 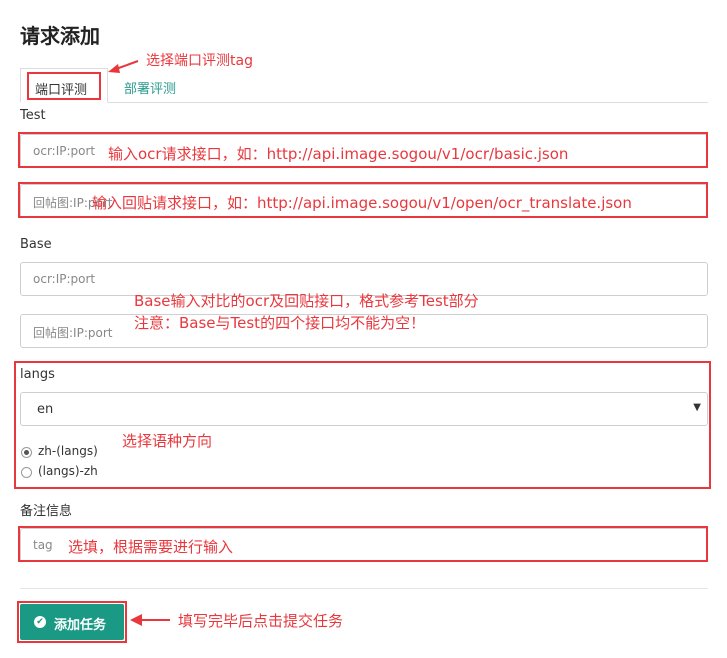 I want to click on langs-label: langs, so click(x=37, y=374).